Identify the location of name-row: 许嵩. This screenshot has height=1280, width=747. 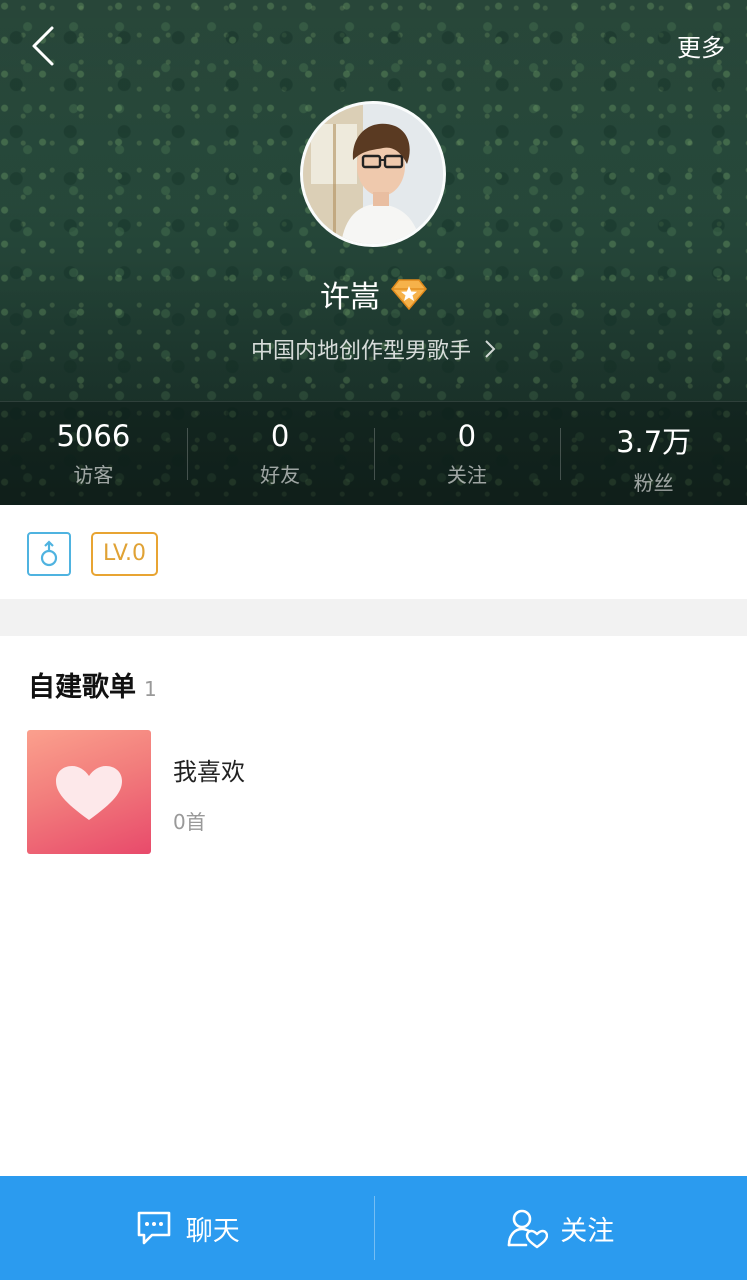
(373, 294).